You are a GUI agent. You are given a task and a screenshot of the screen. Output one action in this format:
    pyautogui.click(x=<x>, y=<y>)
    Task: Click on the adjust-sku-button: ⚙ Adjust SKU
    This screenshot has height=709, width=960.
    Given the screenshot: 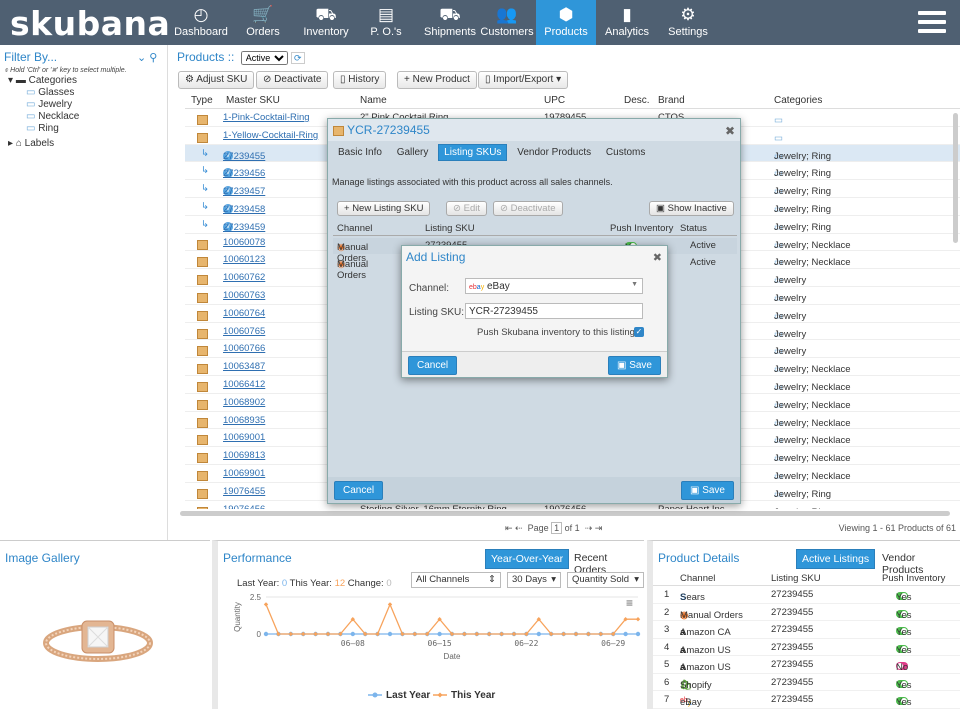 What is the action you would take?
    pyautogui.click(x=216, y=80)
    